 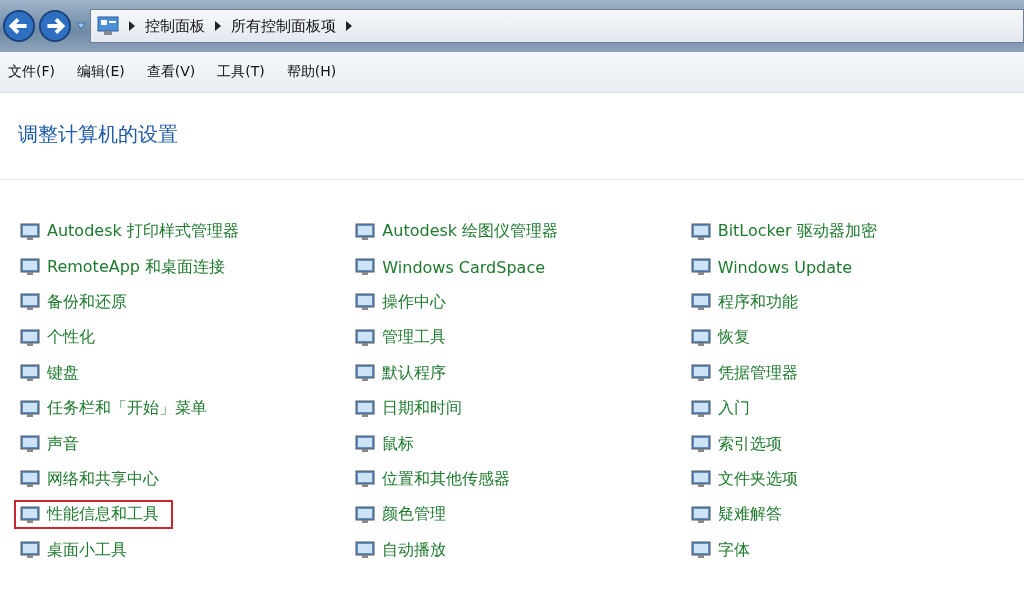 What do you see at coordinates (241, 72) in the screenshot?
I see `menu-item: 工具(T)` at bounding box center [241, 72].